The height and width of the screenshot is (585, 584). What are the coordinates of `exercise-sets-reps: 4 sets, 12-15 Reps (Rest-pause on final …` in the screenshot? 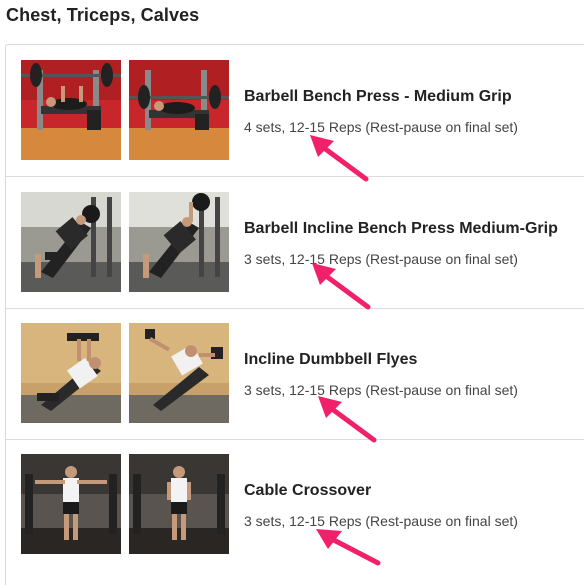 It's located at (381, 127).